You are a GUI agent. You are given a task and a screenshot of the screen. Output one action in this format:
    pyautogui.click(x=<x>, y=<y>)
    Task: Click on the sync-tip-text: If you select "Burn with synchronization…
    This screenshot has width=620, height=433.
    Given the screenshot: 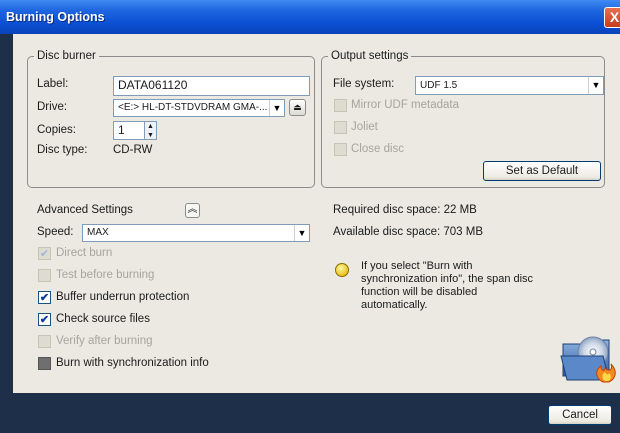 What is the action you would take?
    pyautogui.click(x=447, y=285)
    